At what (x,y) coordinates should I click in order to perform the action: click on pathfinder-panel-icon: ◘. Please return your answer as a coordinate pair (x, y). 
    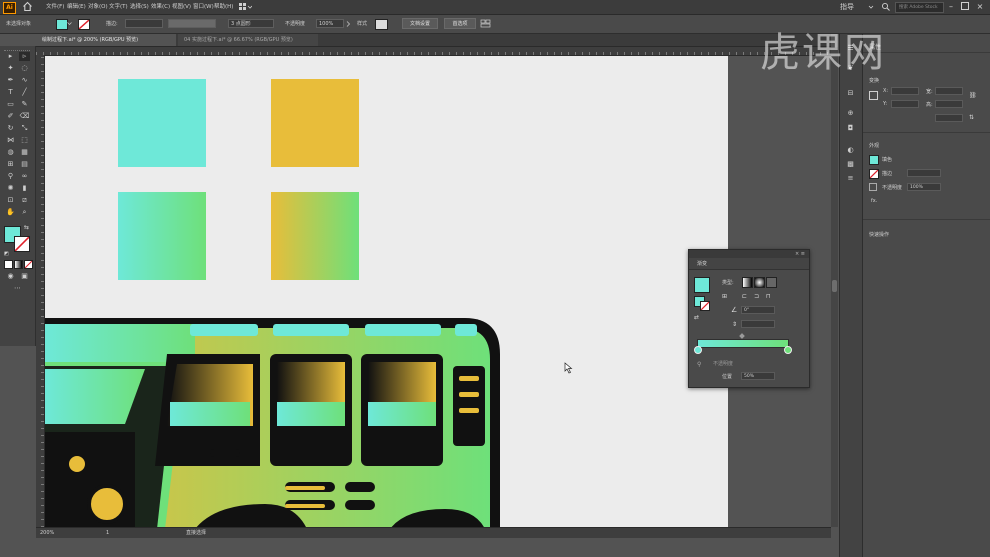
    Looking at the image, I should click on (850, 128).